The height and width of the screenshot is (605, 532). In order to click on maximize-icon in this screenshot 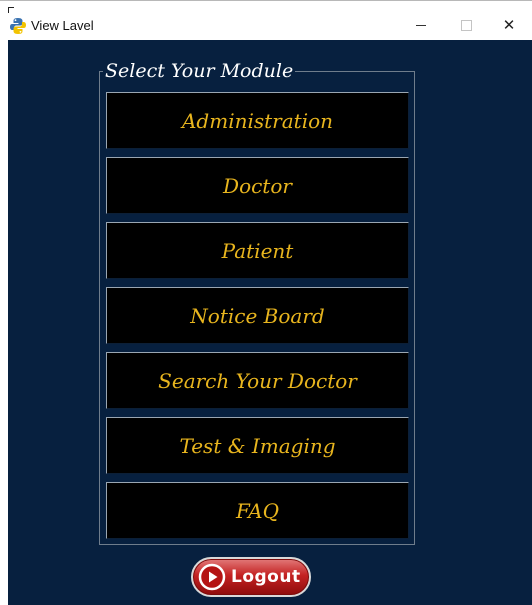, I will do `click(466, 25)`.